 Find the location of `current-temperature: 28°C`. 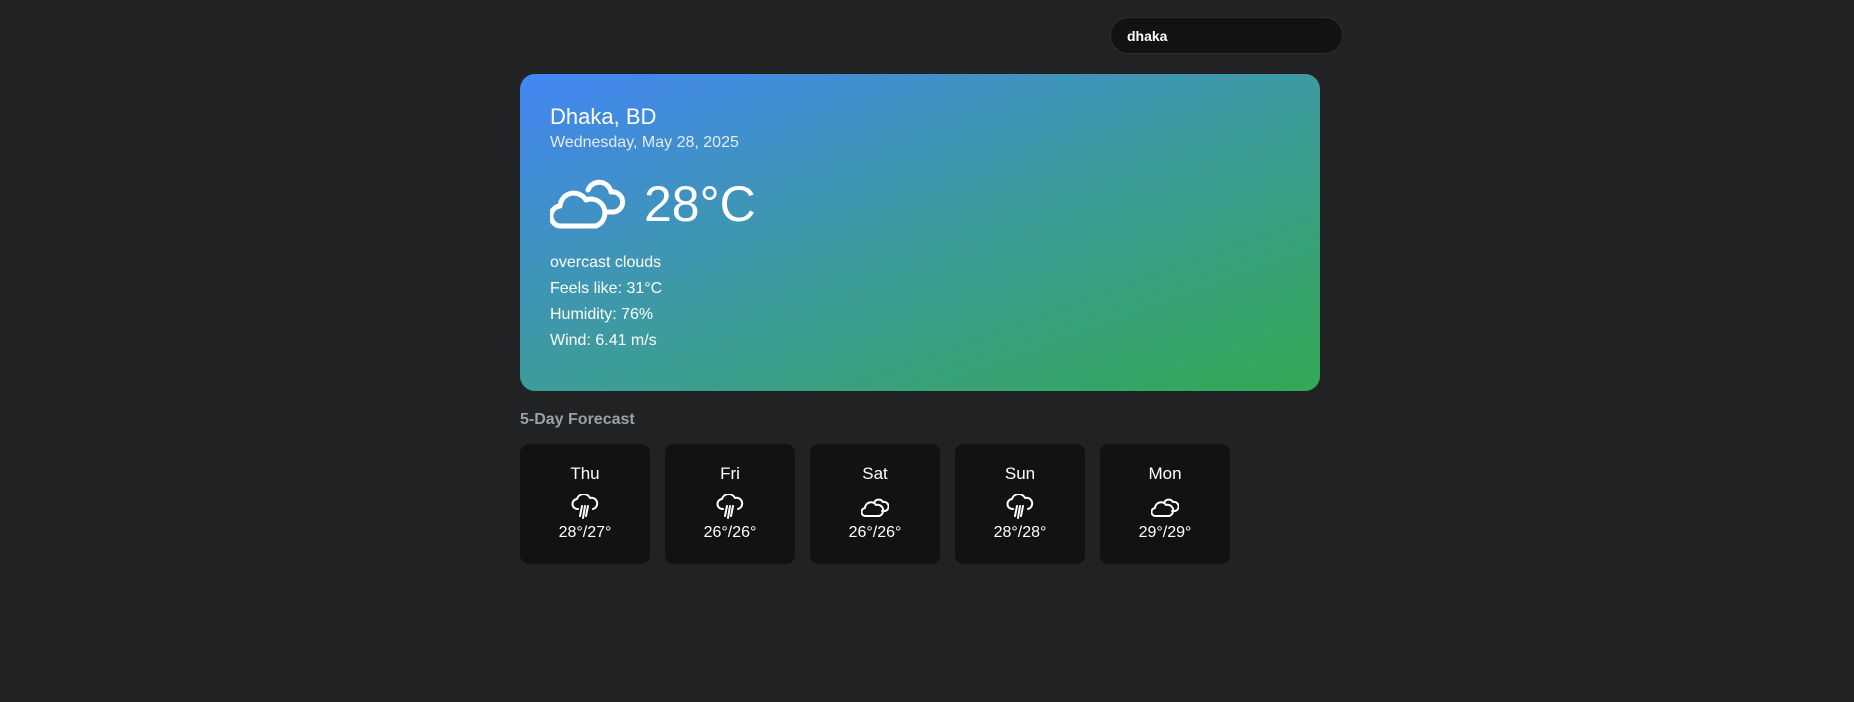

current-temperature: 28°C is located at coordinates (700, 204).